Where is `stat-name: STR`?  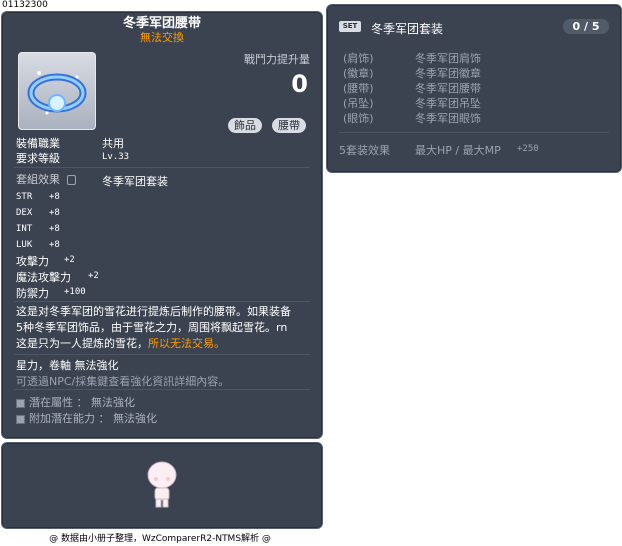 stat-name: STR is located at coordinates (24, 197).